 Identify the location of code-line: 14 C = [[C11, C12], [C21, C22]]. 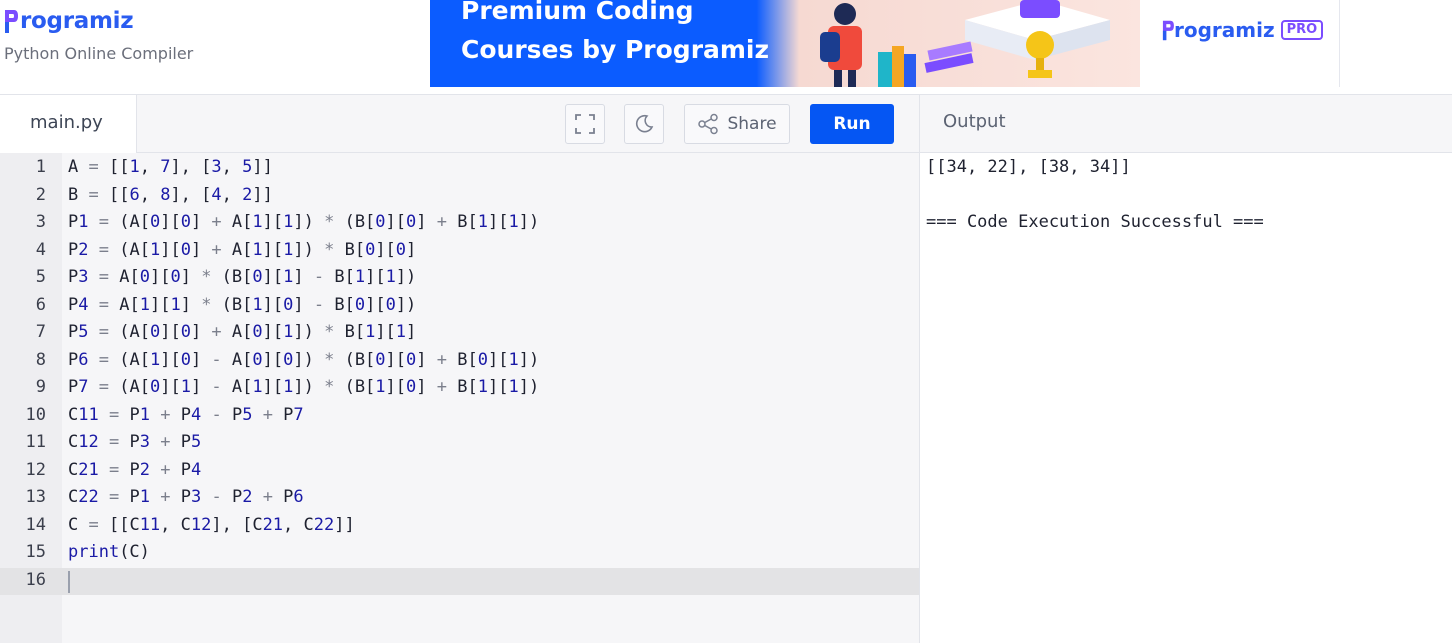
(459, 527).